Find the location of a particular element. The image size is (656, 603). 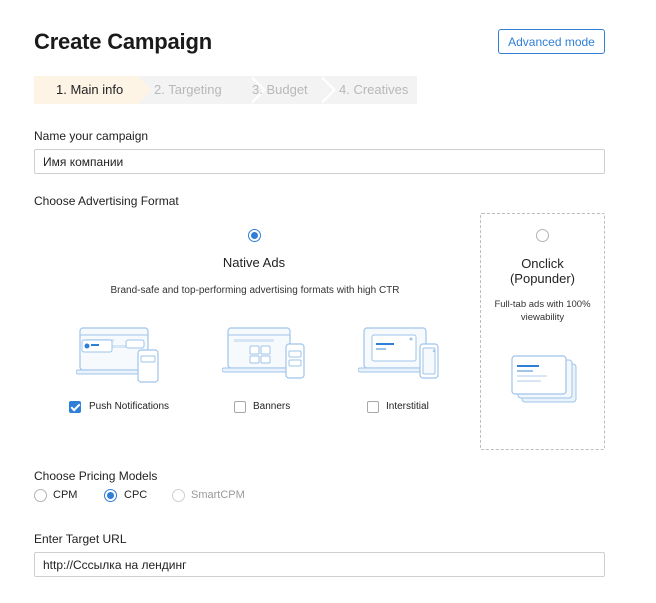

banners-illustration is located at coordinates (263, 353).